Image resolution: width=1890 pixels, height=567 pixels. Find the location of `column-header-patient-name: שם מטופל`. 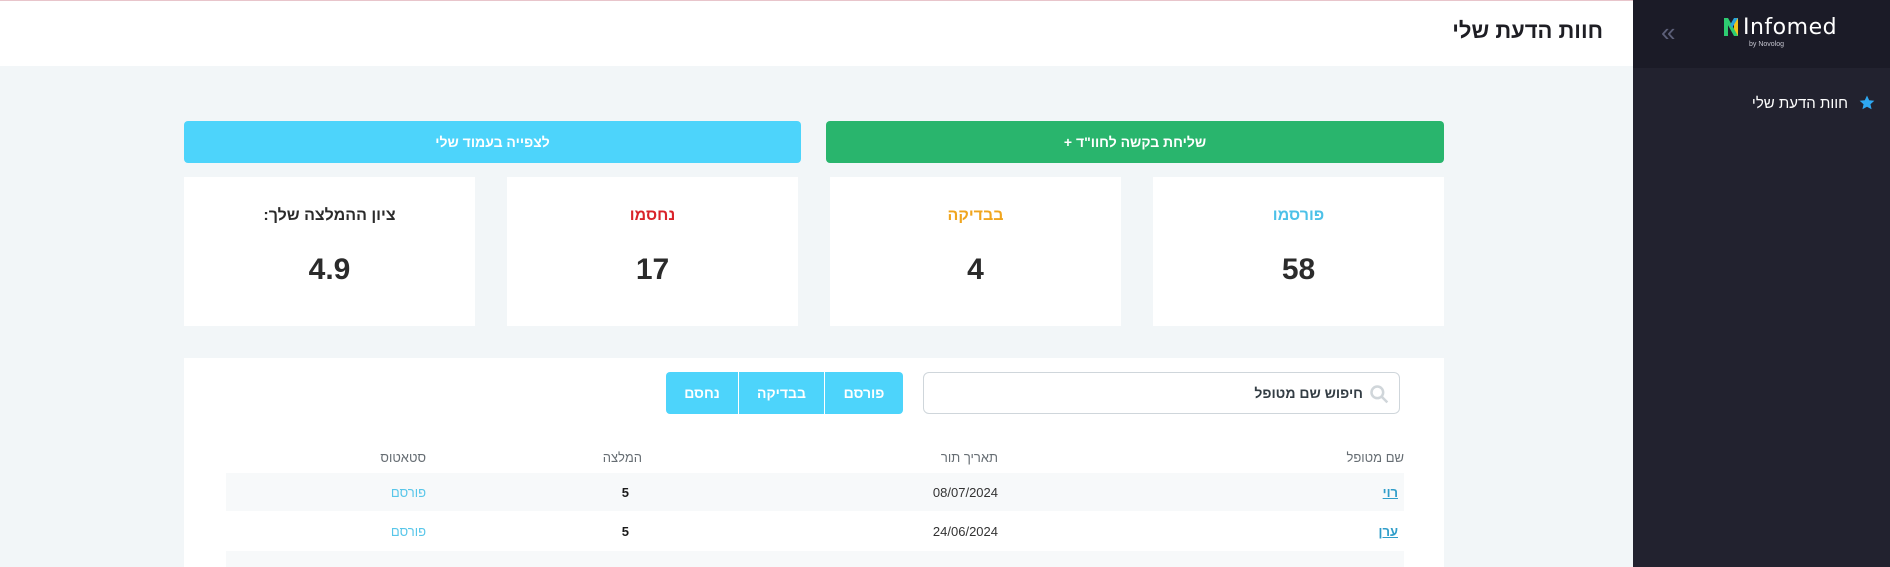

column-header-patient-name: שם מטופל is located at coordinates (1375, 457).